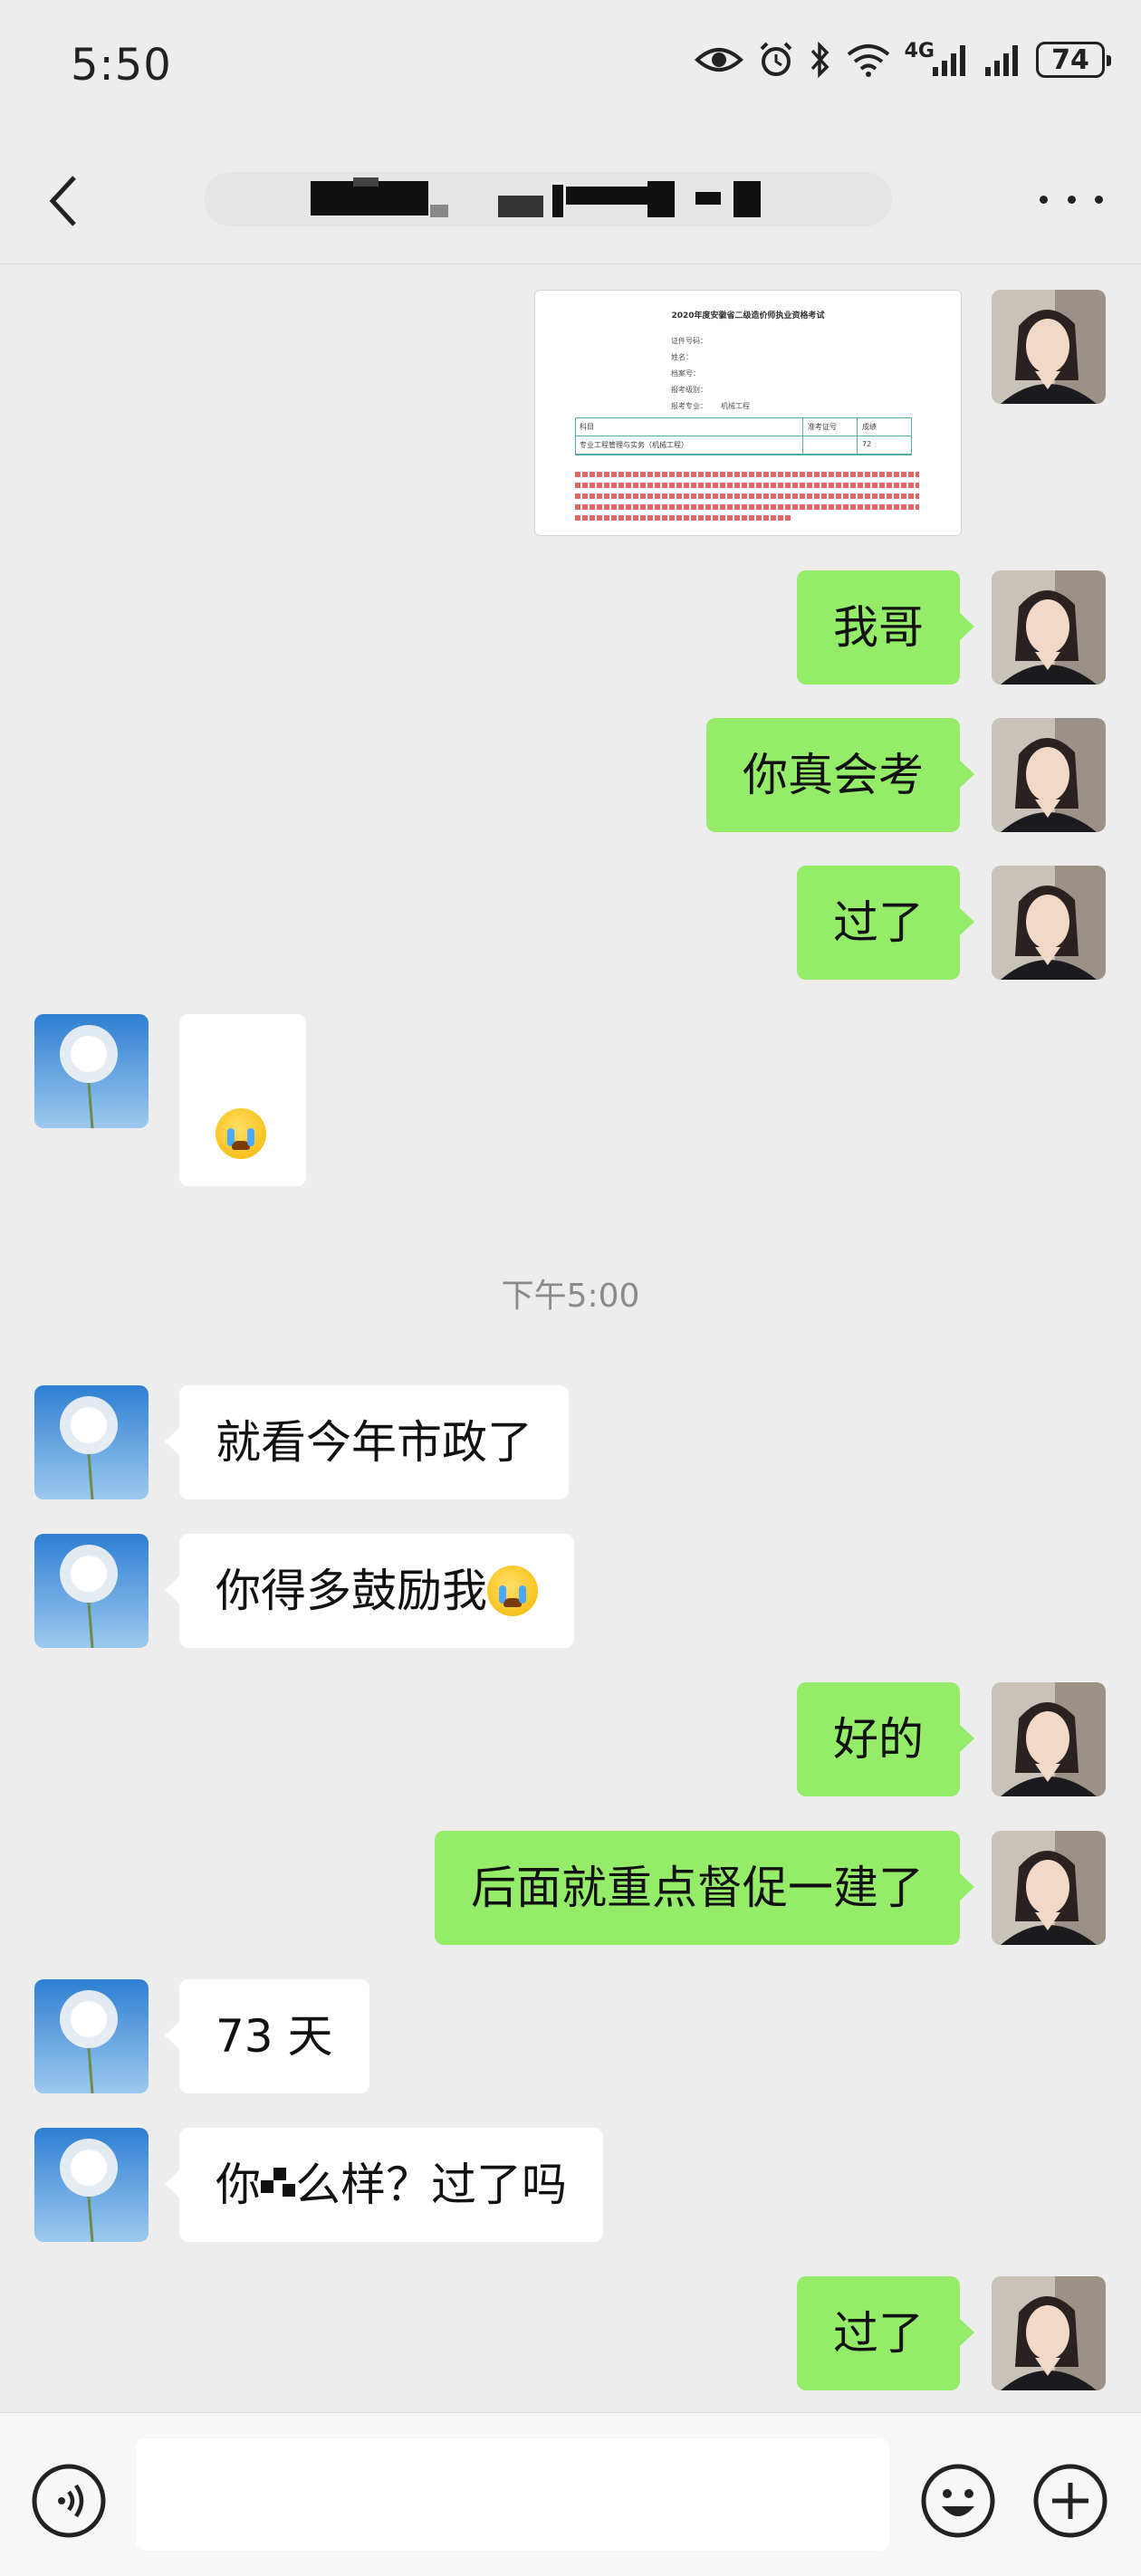 The image size is (1141, 2576). Describe the element at coordinates (870, 427) in the screenshot. I see `doc-cell: 成绩` at that location.